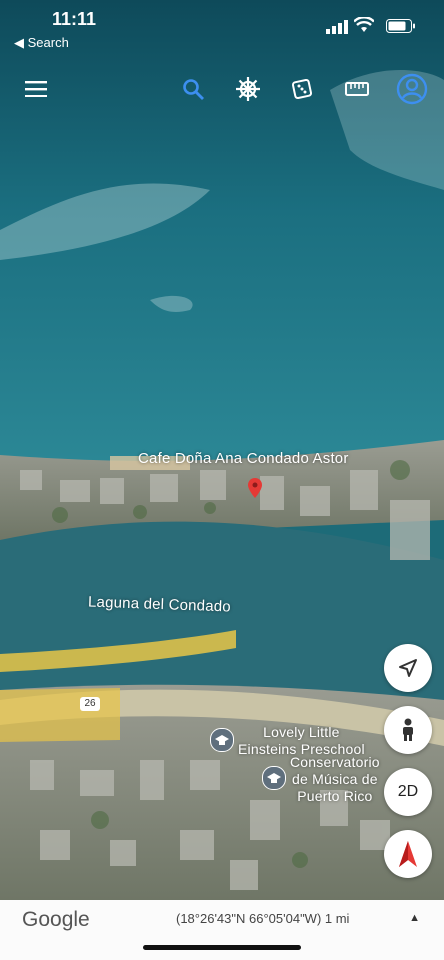 Image resolution: width=444 pixels, height=960 pixels. What do you see at coordinates (364, 24) in the screenshot?
I see `wifi-icon` at bounding box center [364, 24].